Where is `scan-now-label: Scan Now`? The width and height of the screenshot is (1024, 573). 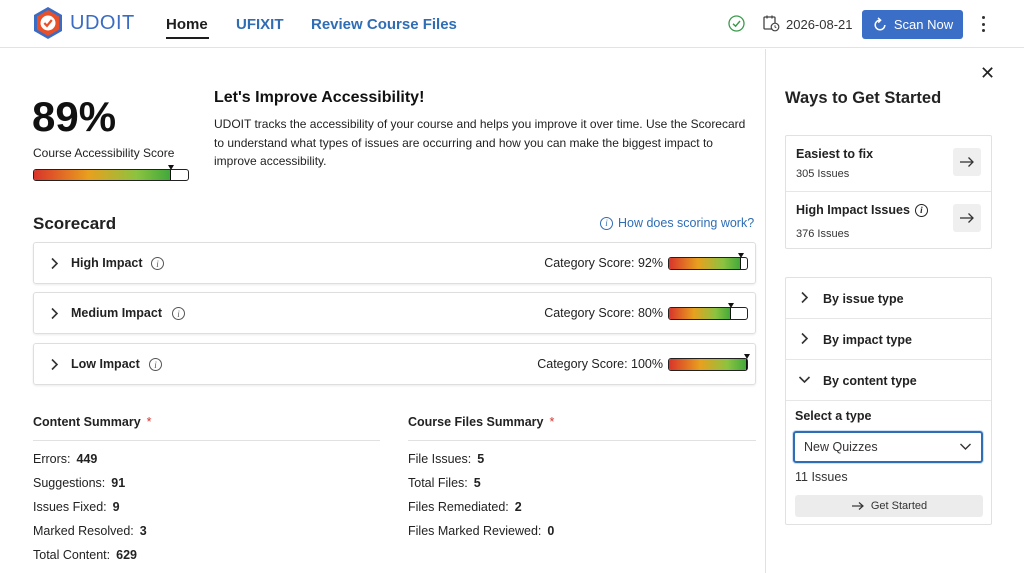
scan-now-label: Scan Now is located at coordinates (923, 24).